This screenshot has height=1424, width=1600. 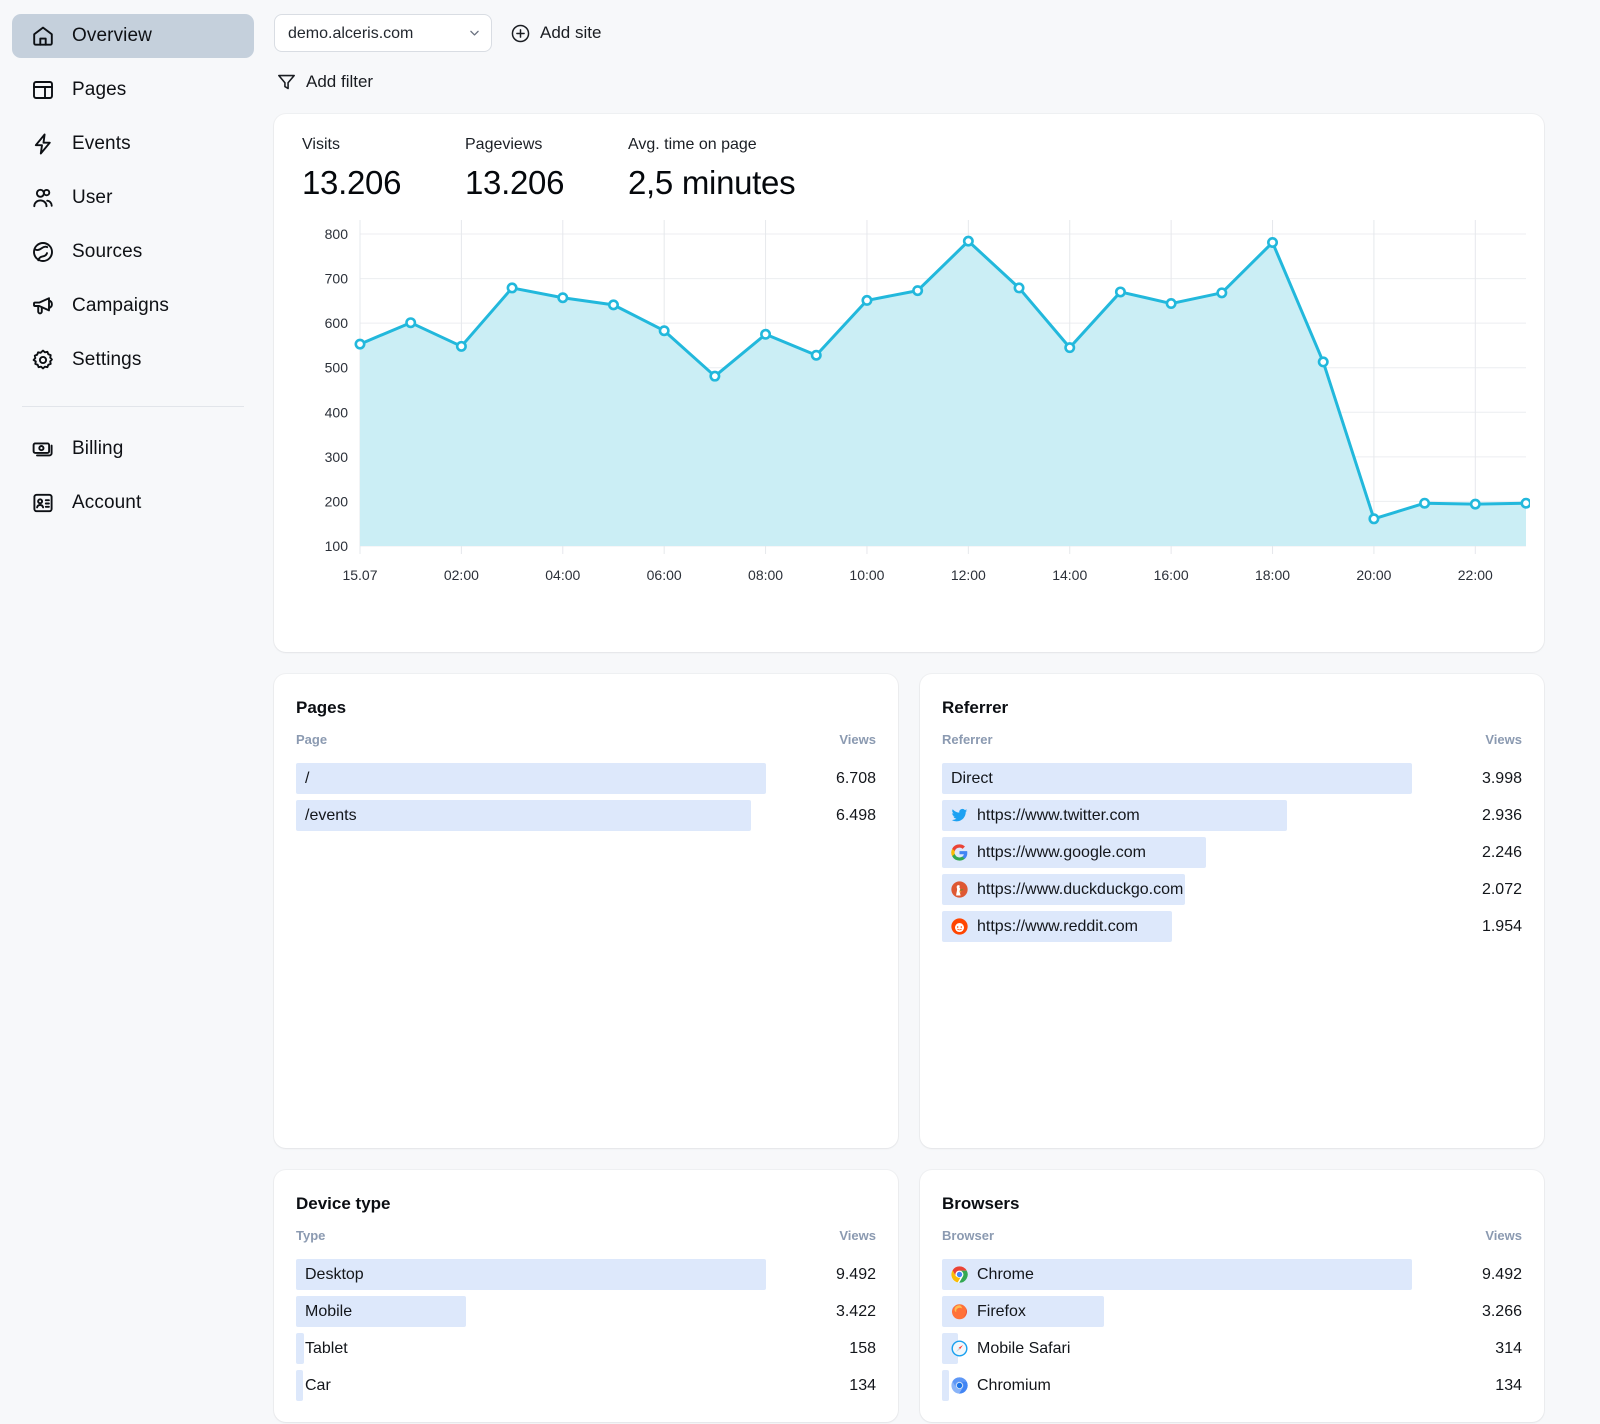 What do you see at coordinates (765, 575) in the screenshot?
I see `x-axis-tick-label: 08:00` at bounding box center [765, 575].